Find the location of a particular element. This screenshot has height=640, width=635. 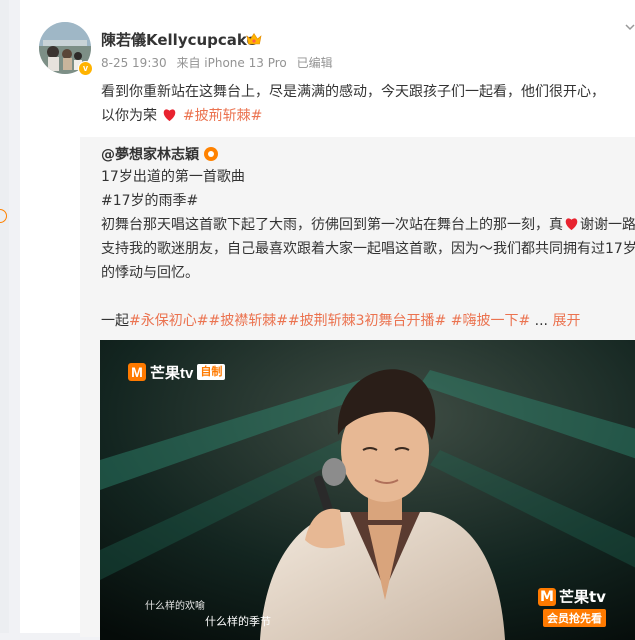

post-text-prefix: 以你为荣 is located at coordinates (129, 116).